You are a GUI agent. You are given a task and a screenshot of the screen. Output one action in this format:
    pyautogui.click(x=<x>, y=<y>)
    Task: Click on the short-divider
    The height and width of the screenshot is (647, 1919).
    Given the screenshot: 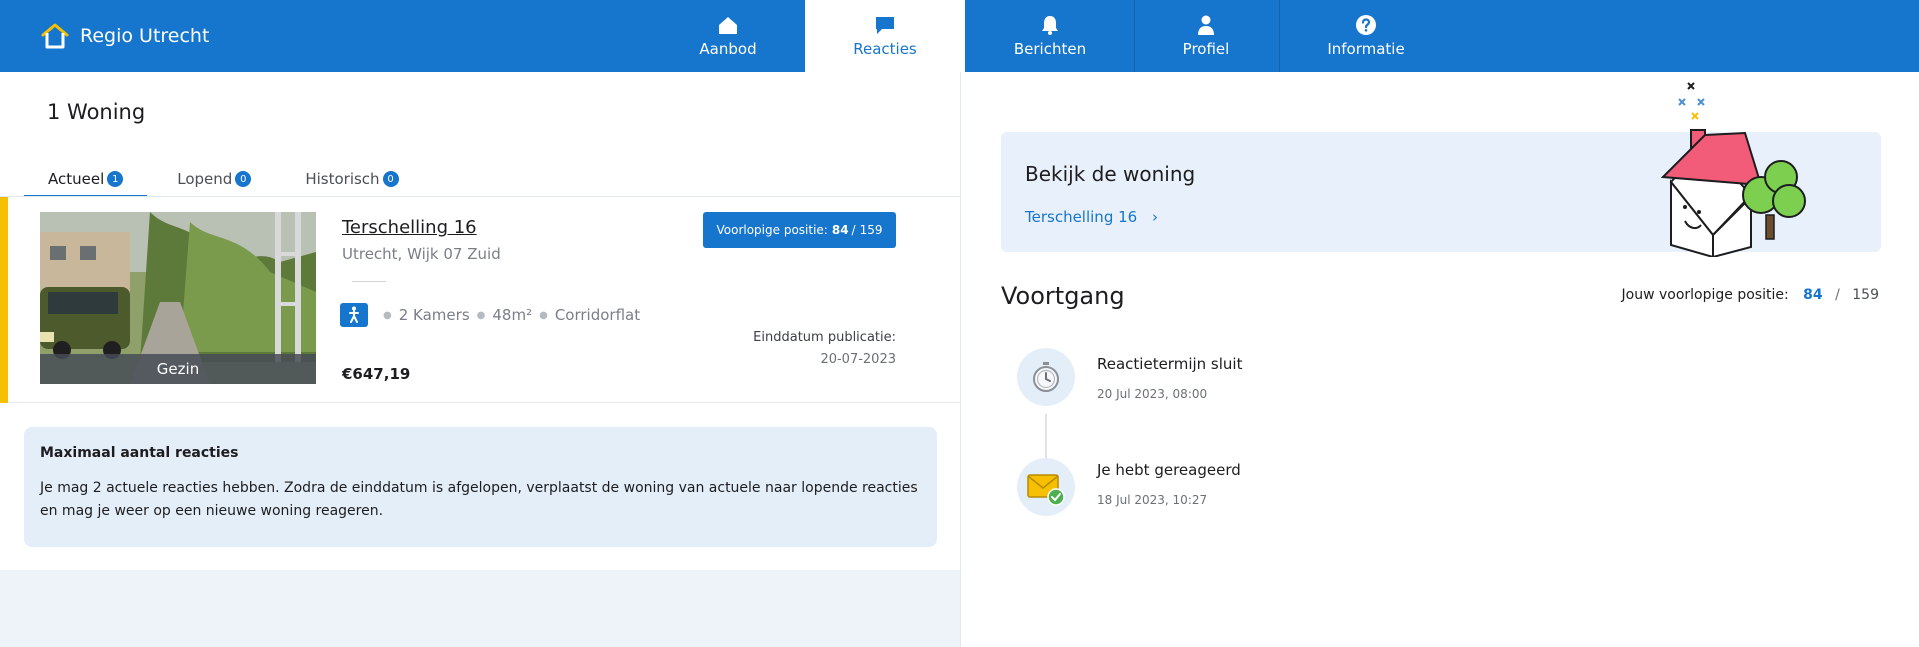 What is the action you would take?
    pyautogui.click(x=369, y=281)
    